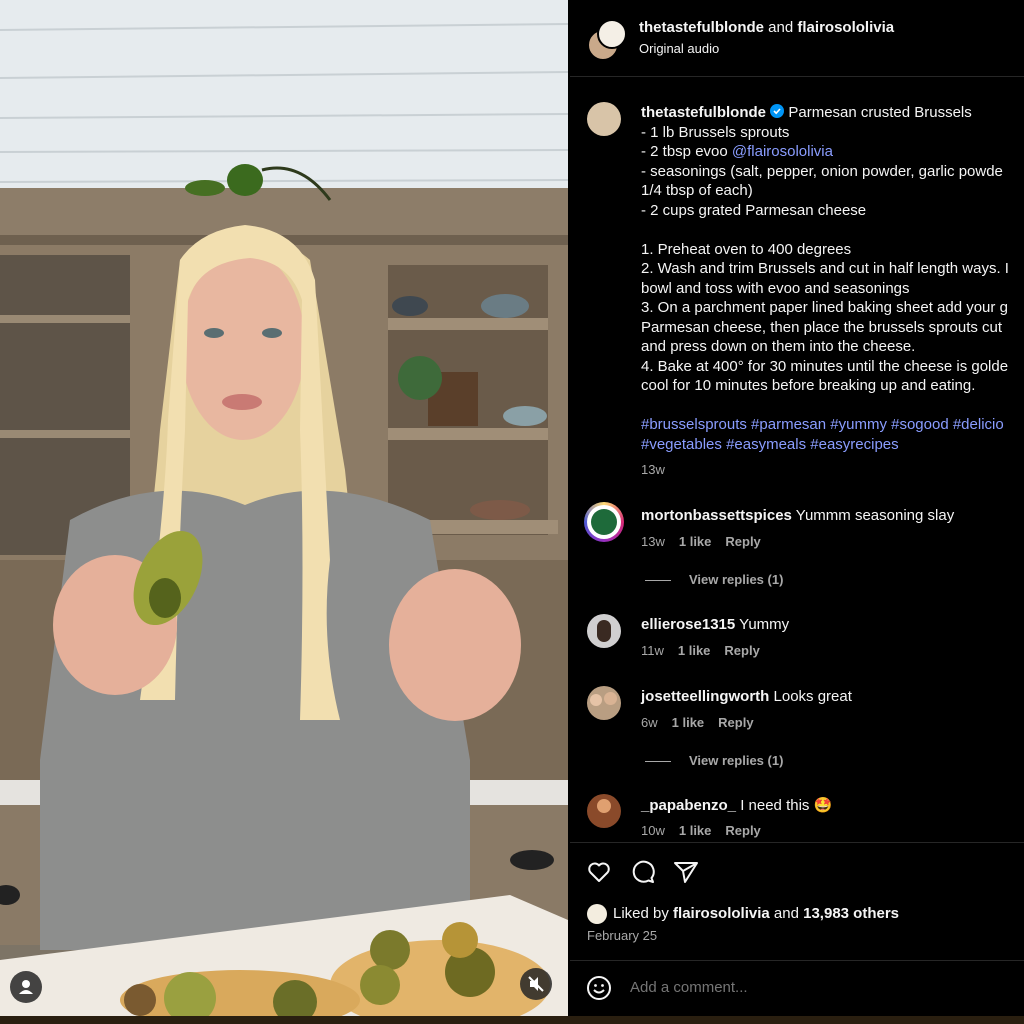 This screenshot has height=1024, width=1024. What do you see at coordinates (688, 805) in the screenshot?
I see `comment-username: _papabenzo_` at bounding box center [688, 805].